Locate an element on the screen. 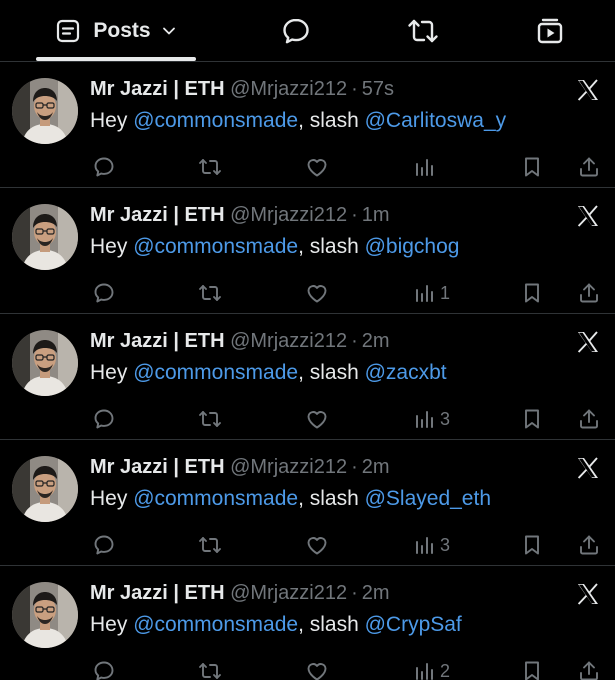 This screenshot has width=615, height=680. views-count: 1 is located at coordinates (445, 292).